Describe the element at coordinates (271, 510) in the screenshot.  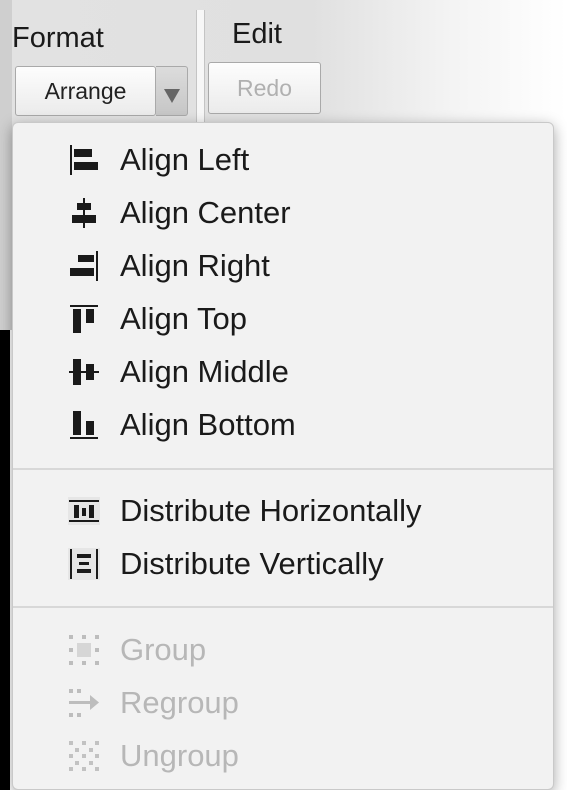
I see `menu-item-label: Distribute Horizontally` at that location.